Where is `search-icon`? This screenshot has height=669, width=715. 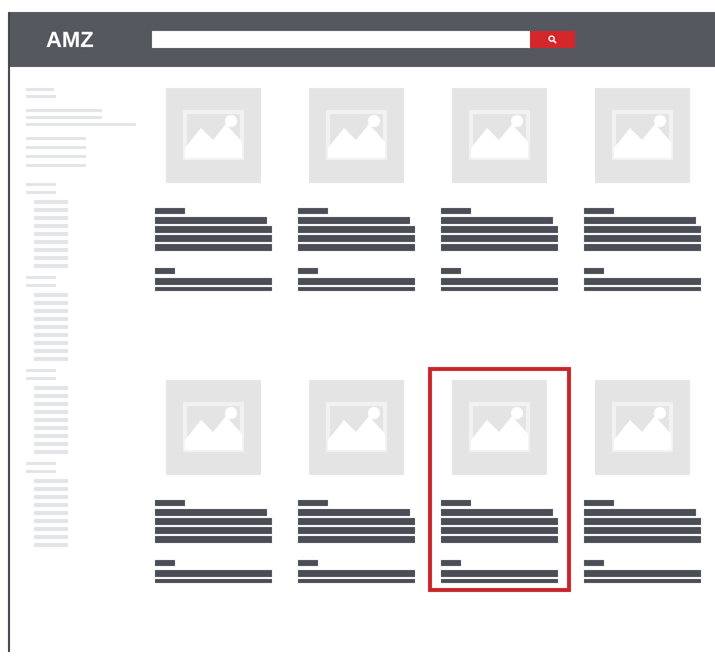
search-icon is located at coordinates (552, 39).